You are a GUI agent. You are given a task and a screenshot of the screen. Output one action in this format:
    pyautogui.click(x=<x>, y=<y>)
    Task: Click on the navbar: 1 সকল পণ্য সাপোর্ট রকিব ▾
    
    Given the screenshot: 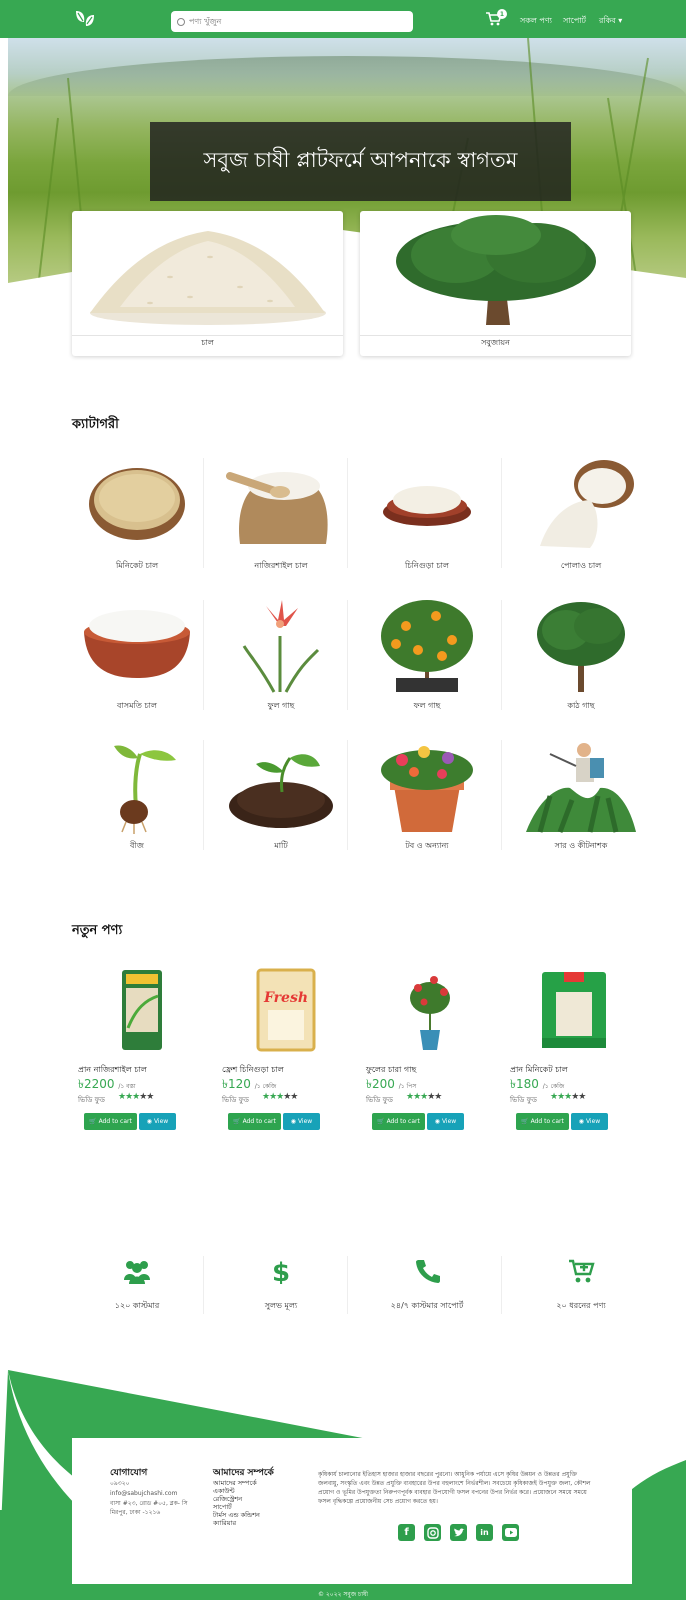 What is the action you would take?
    pyautogui.click(x=343, y=19)
    